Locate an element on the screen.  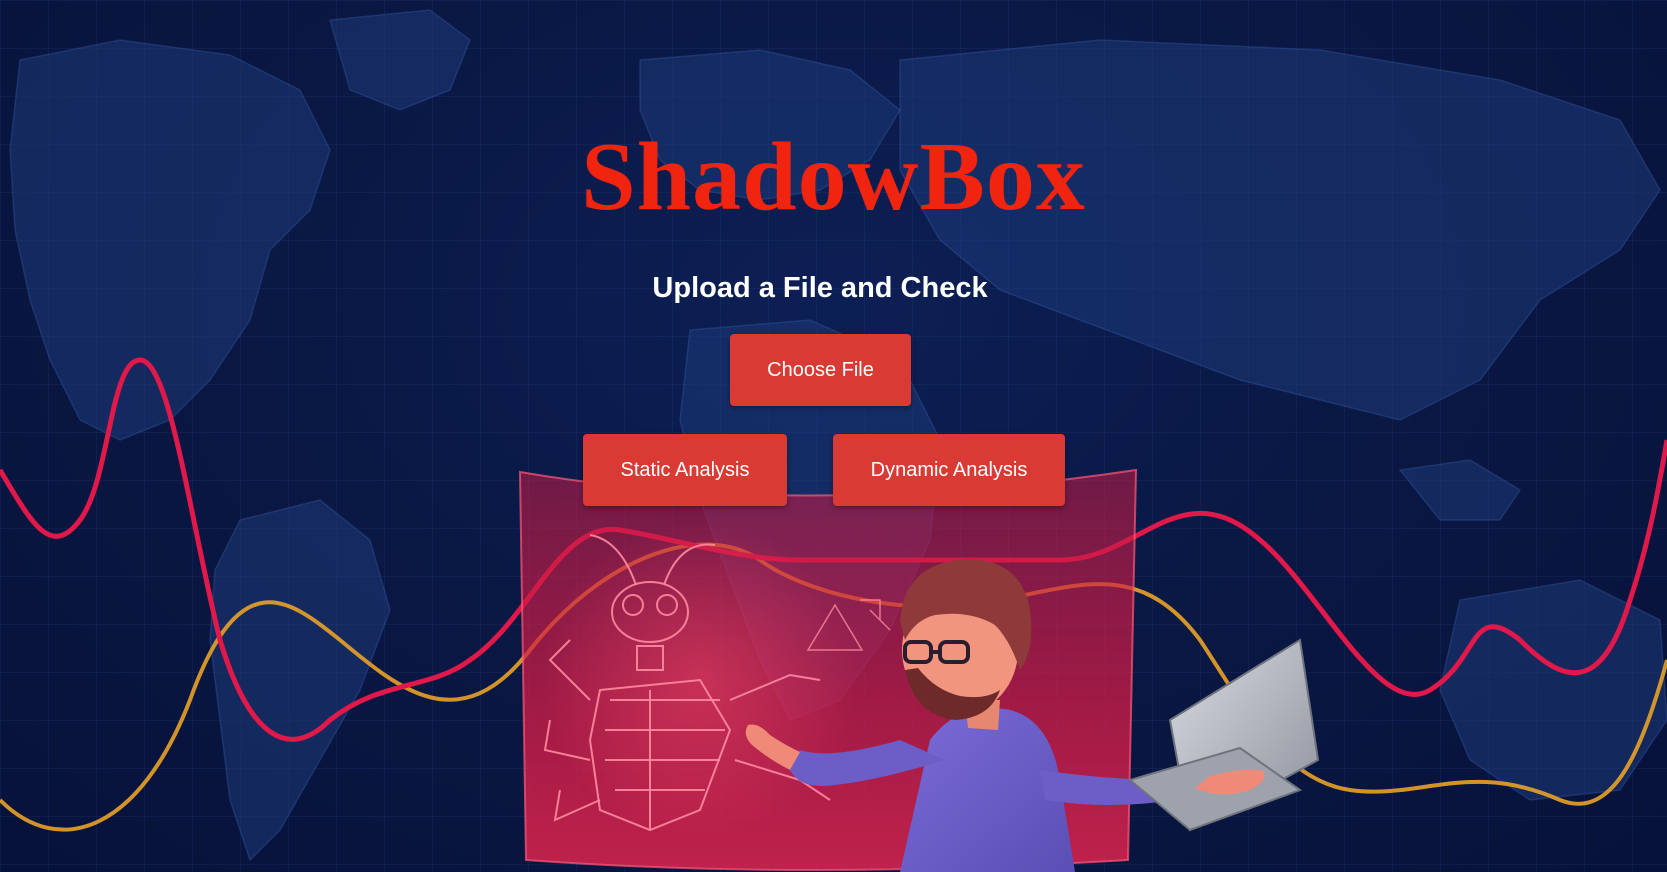
laptop-icon is located at coordinates (1223, 735).